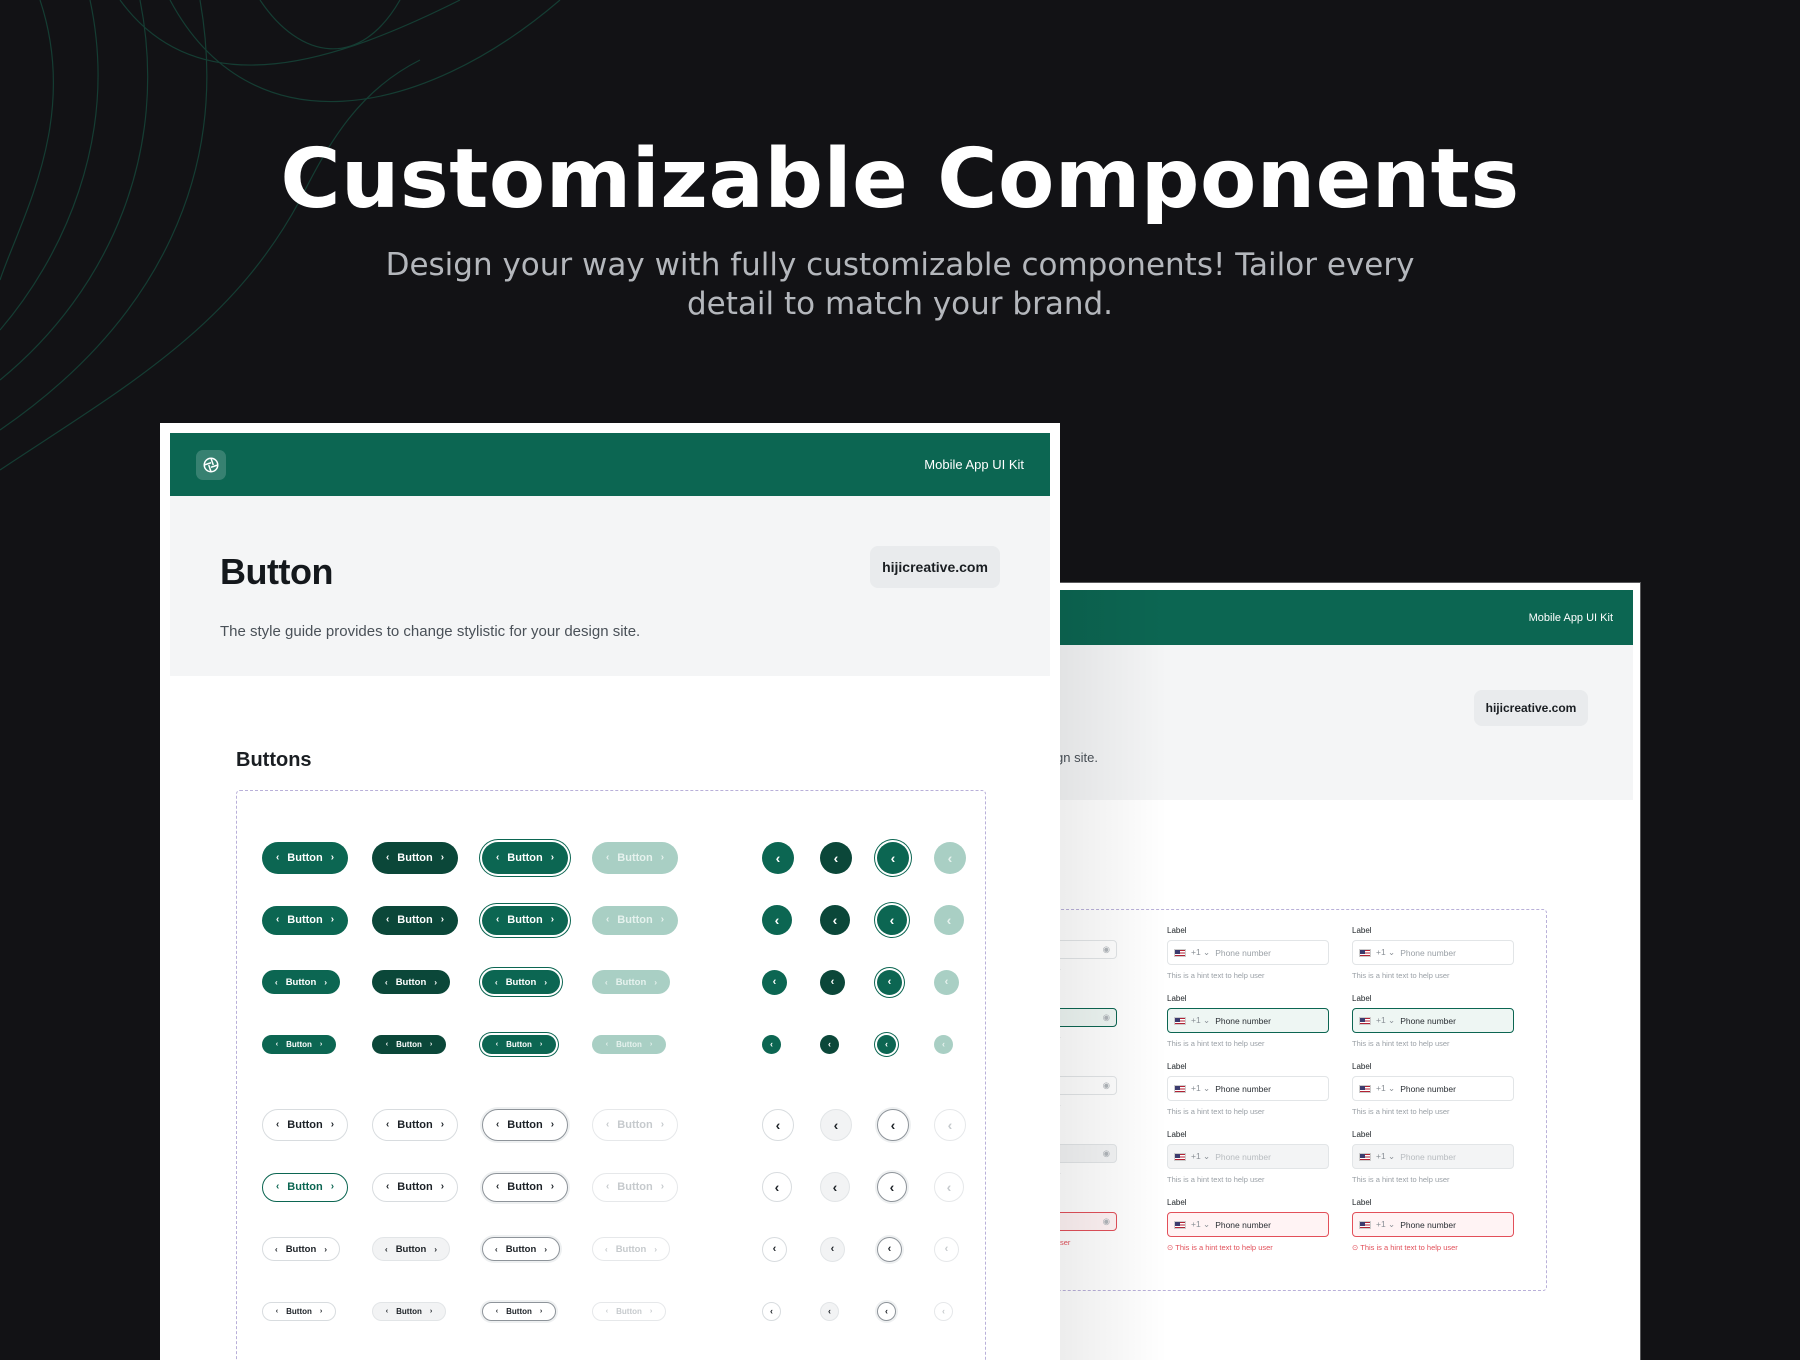  Describe the element at coordinates (1180, 1088) in the screenshot. I see `us-flag-icon` at that location.